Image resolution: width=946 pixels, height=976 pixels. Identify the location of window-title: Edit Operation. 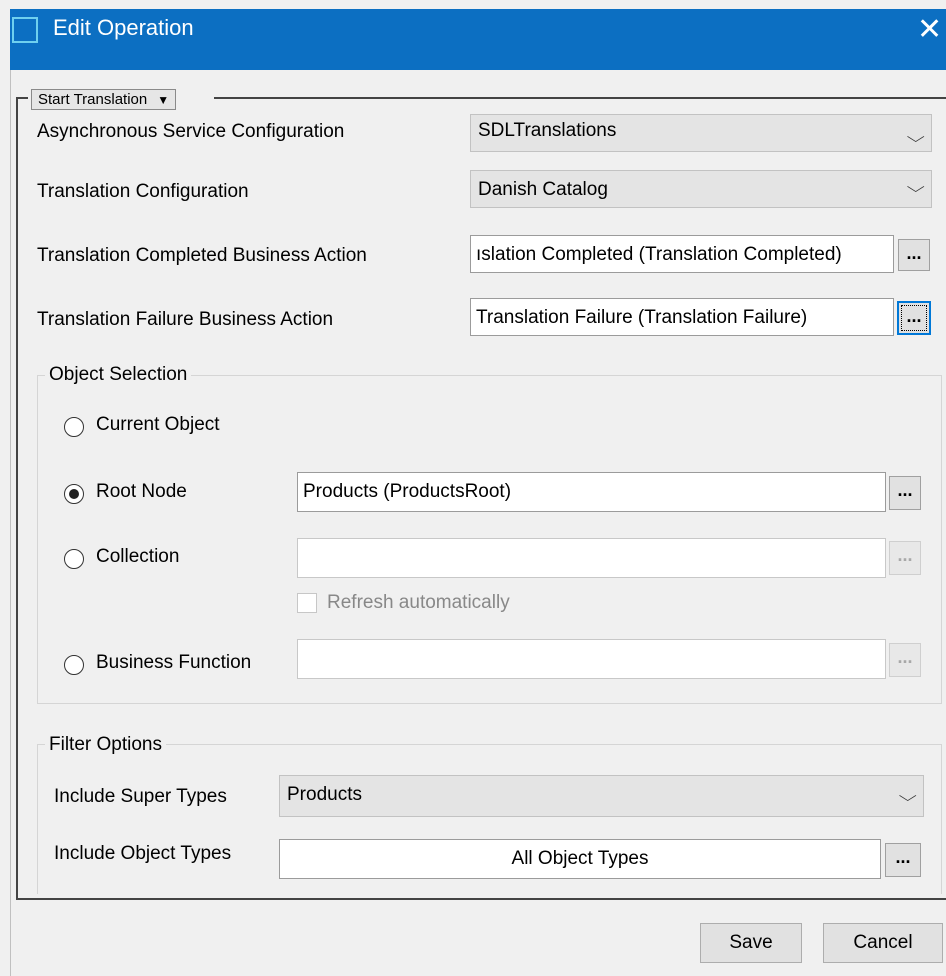
(123, 27).